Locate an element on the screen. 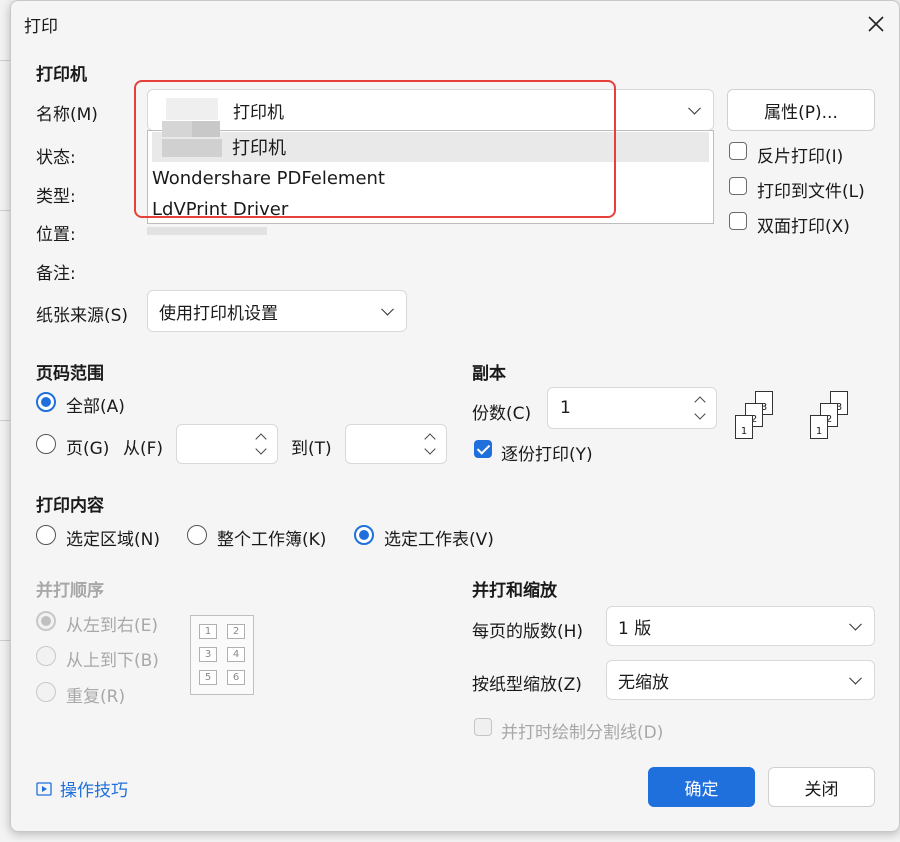  status-label: 状态: is located at coordinates (56, 158).